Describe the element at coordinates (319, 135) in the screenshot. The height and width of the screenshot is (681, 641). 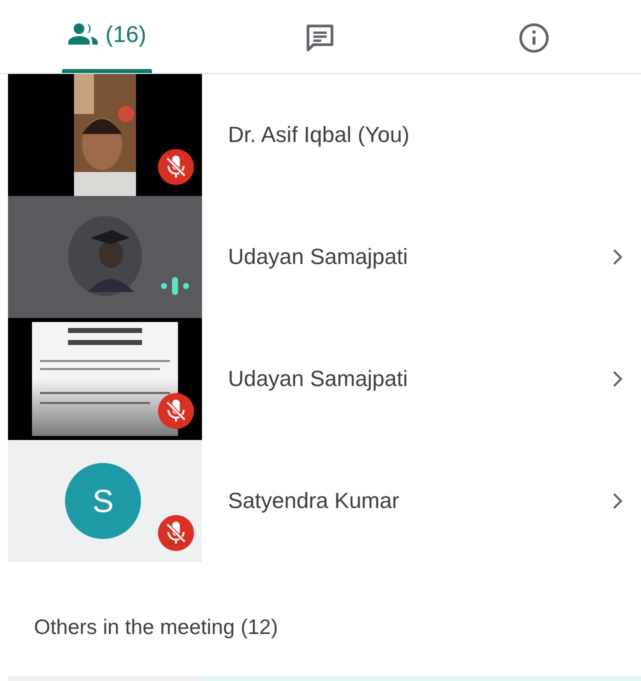
I see `participant-name: Dr. Asif Iqbal (You)` at that location.